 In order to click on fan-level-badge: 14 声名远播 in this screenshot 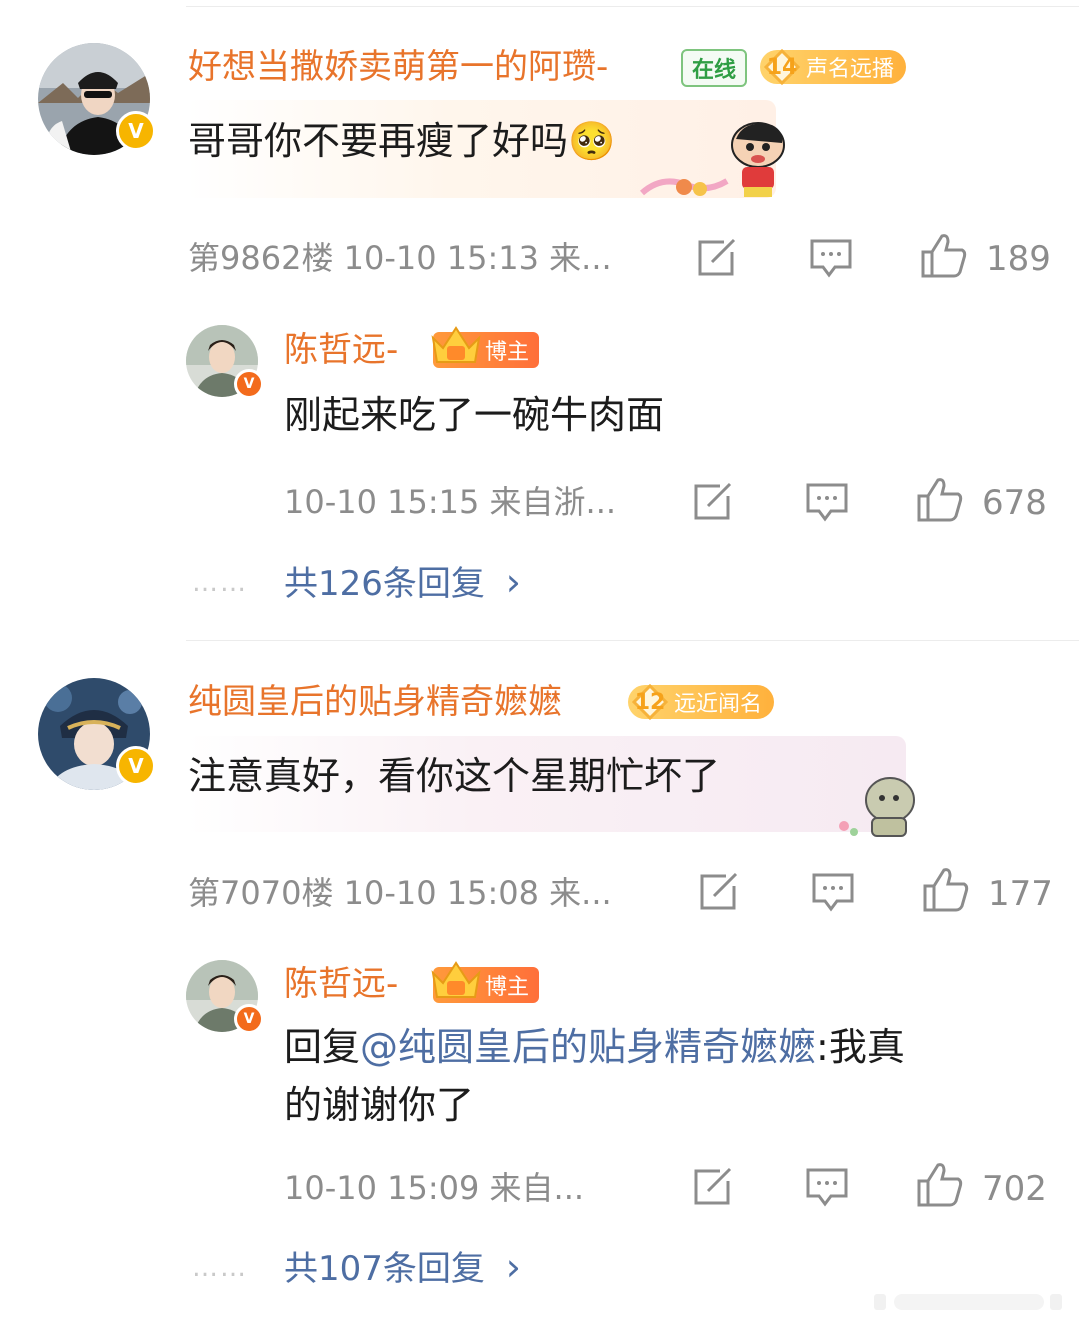, I will do `click(833, 67)`.